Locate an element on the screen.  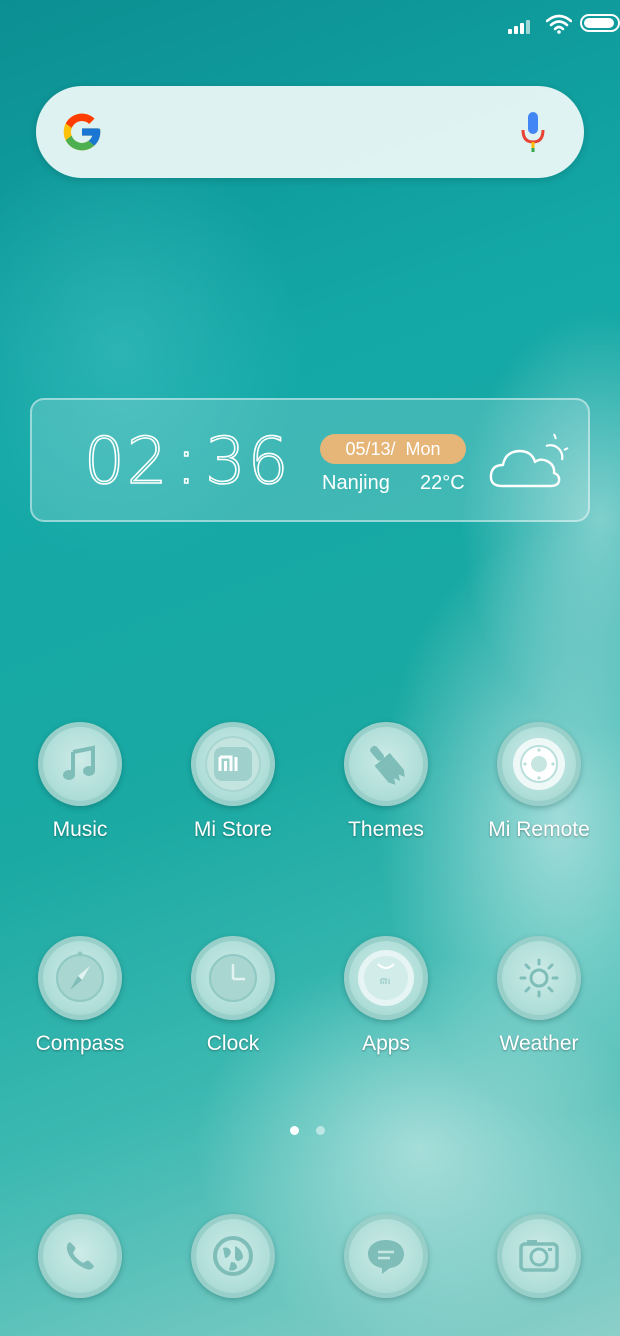
signal-icon is located at coordinates (521, 25).